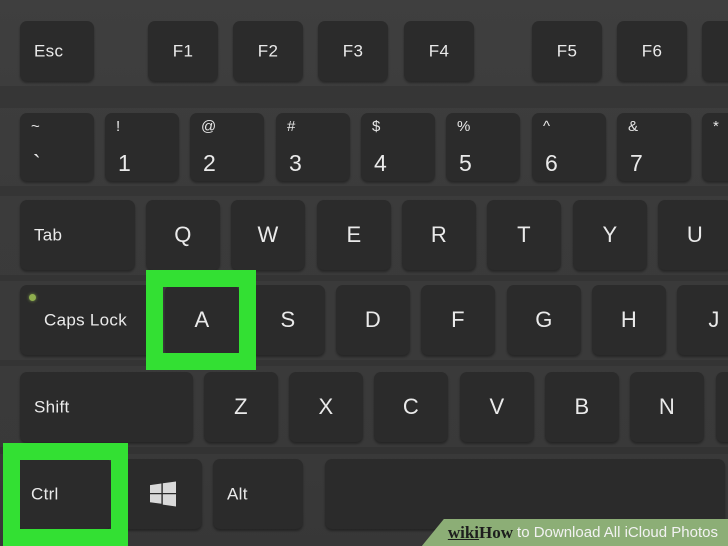 This screenshot has width=728, height=546. I want to click on key-key-c: C, so click(411, 407).